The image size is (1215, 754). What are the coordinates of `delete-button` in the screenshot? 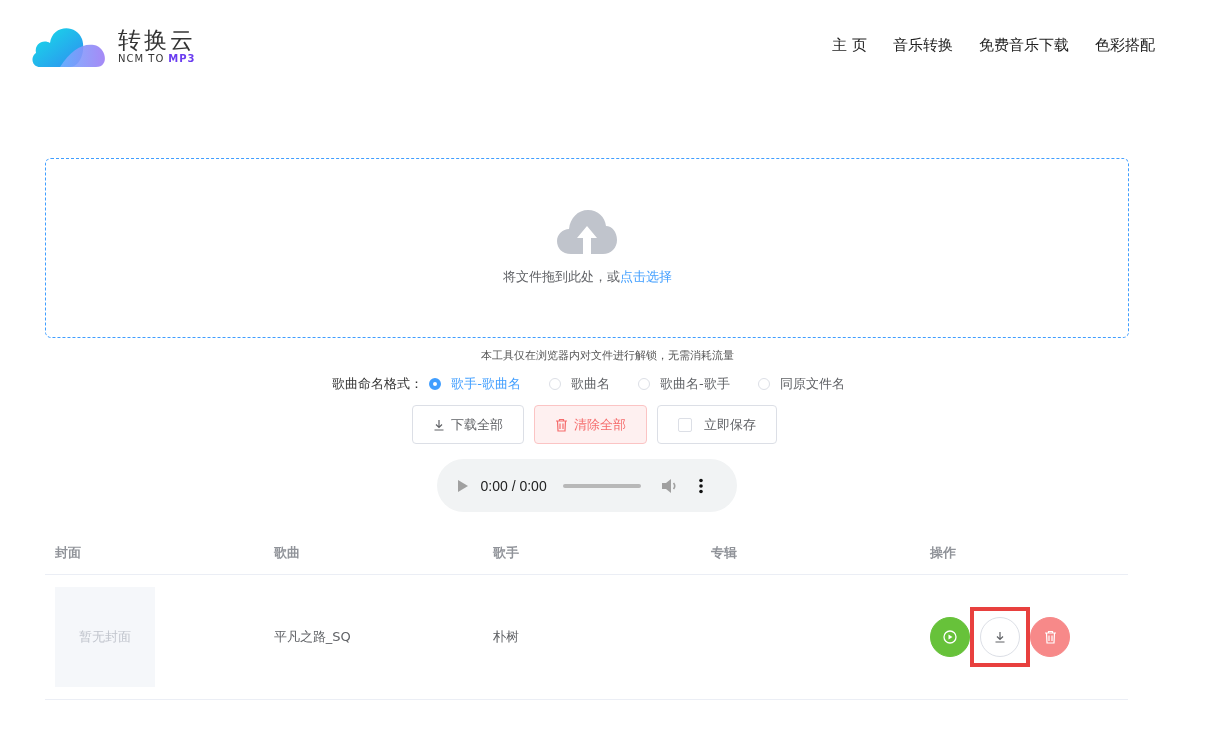 It's located at (1050, 637).